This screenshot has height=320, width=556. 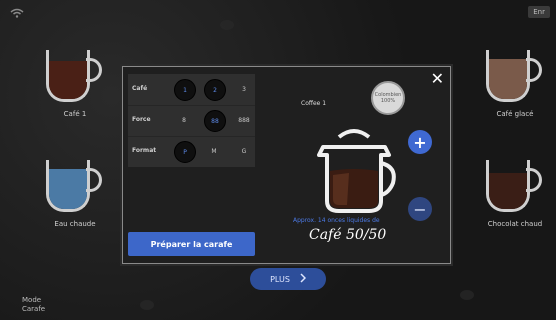 What do you see at coordinates (388, 98) in the screenshot?
I see `origin-badge: Colombien 100%` at bounding box center [388, 98].